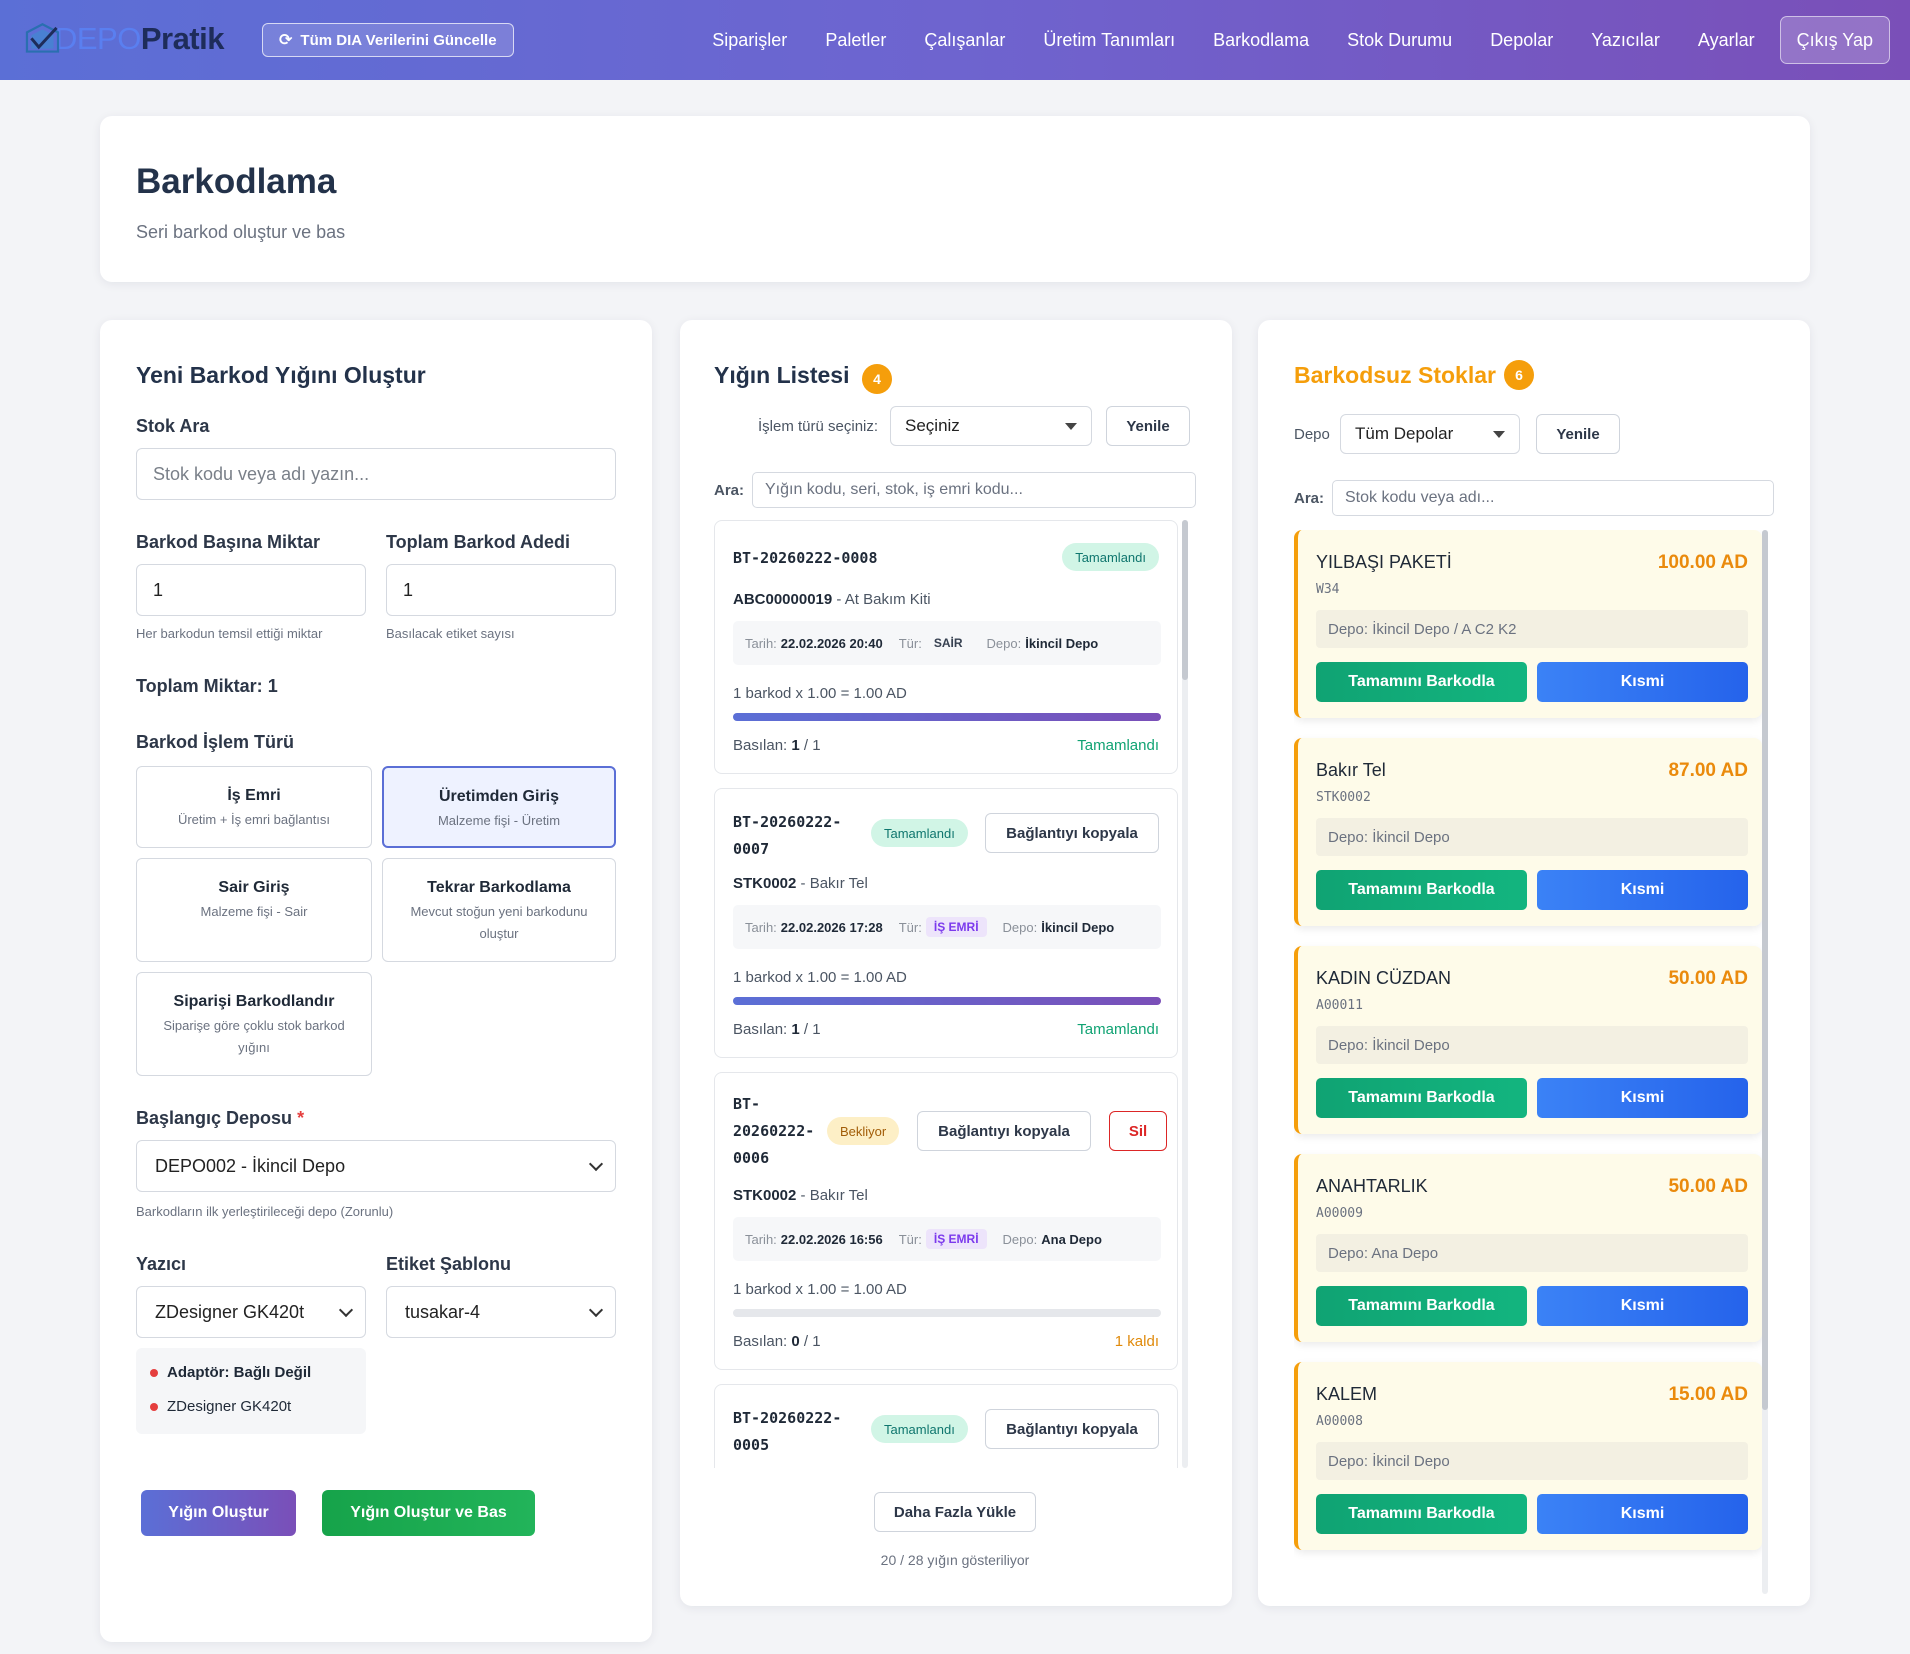  What do you see at coordinates (991, 426) in the screenshot?
I see `op-filter-select: Seçiniz` at bounding box center [991, 426].